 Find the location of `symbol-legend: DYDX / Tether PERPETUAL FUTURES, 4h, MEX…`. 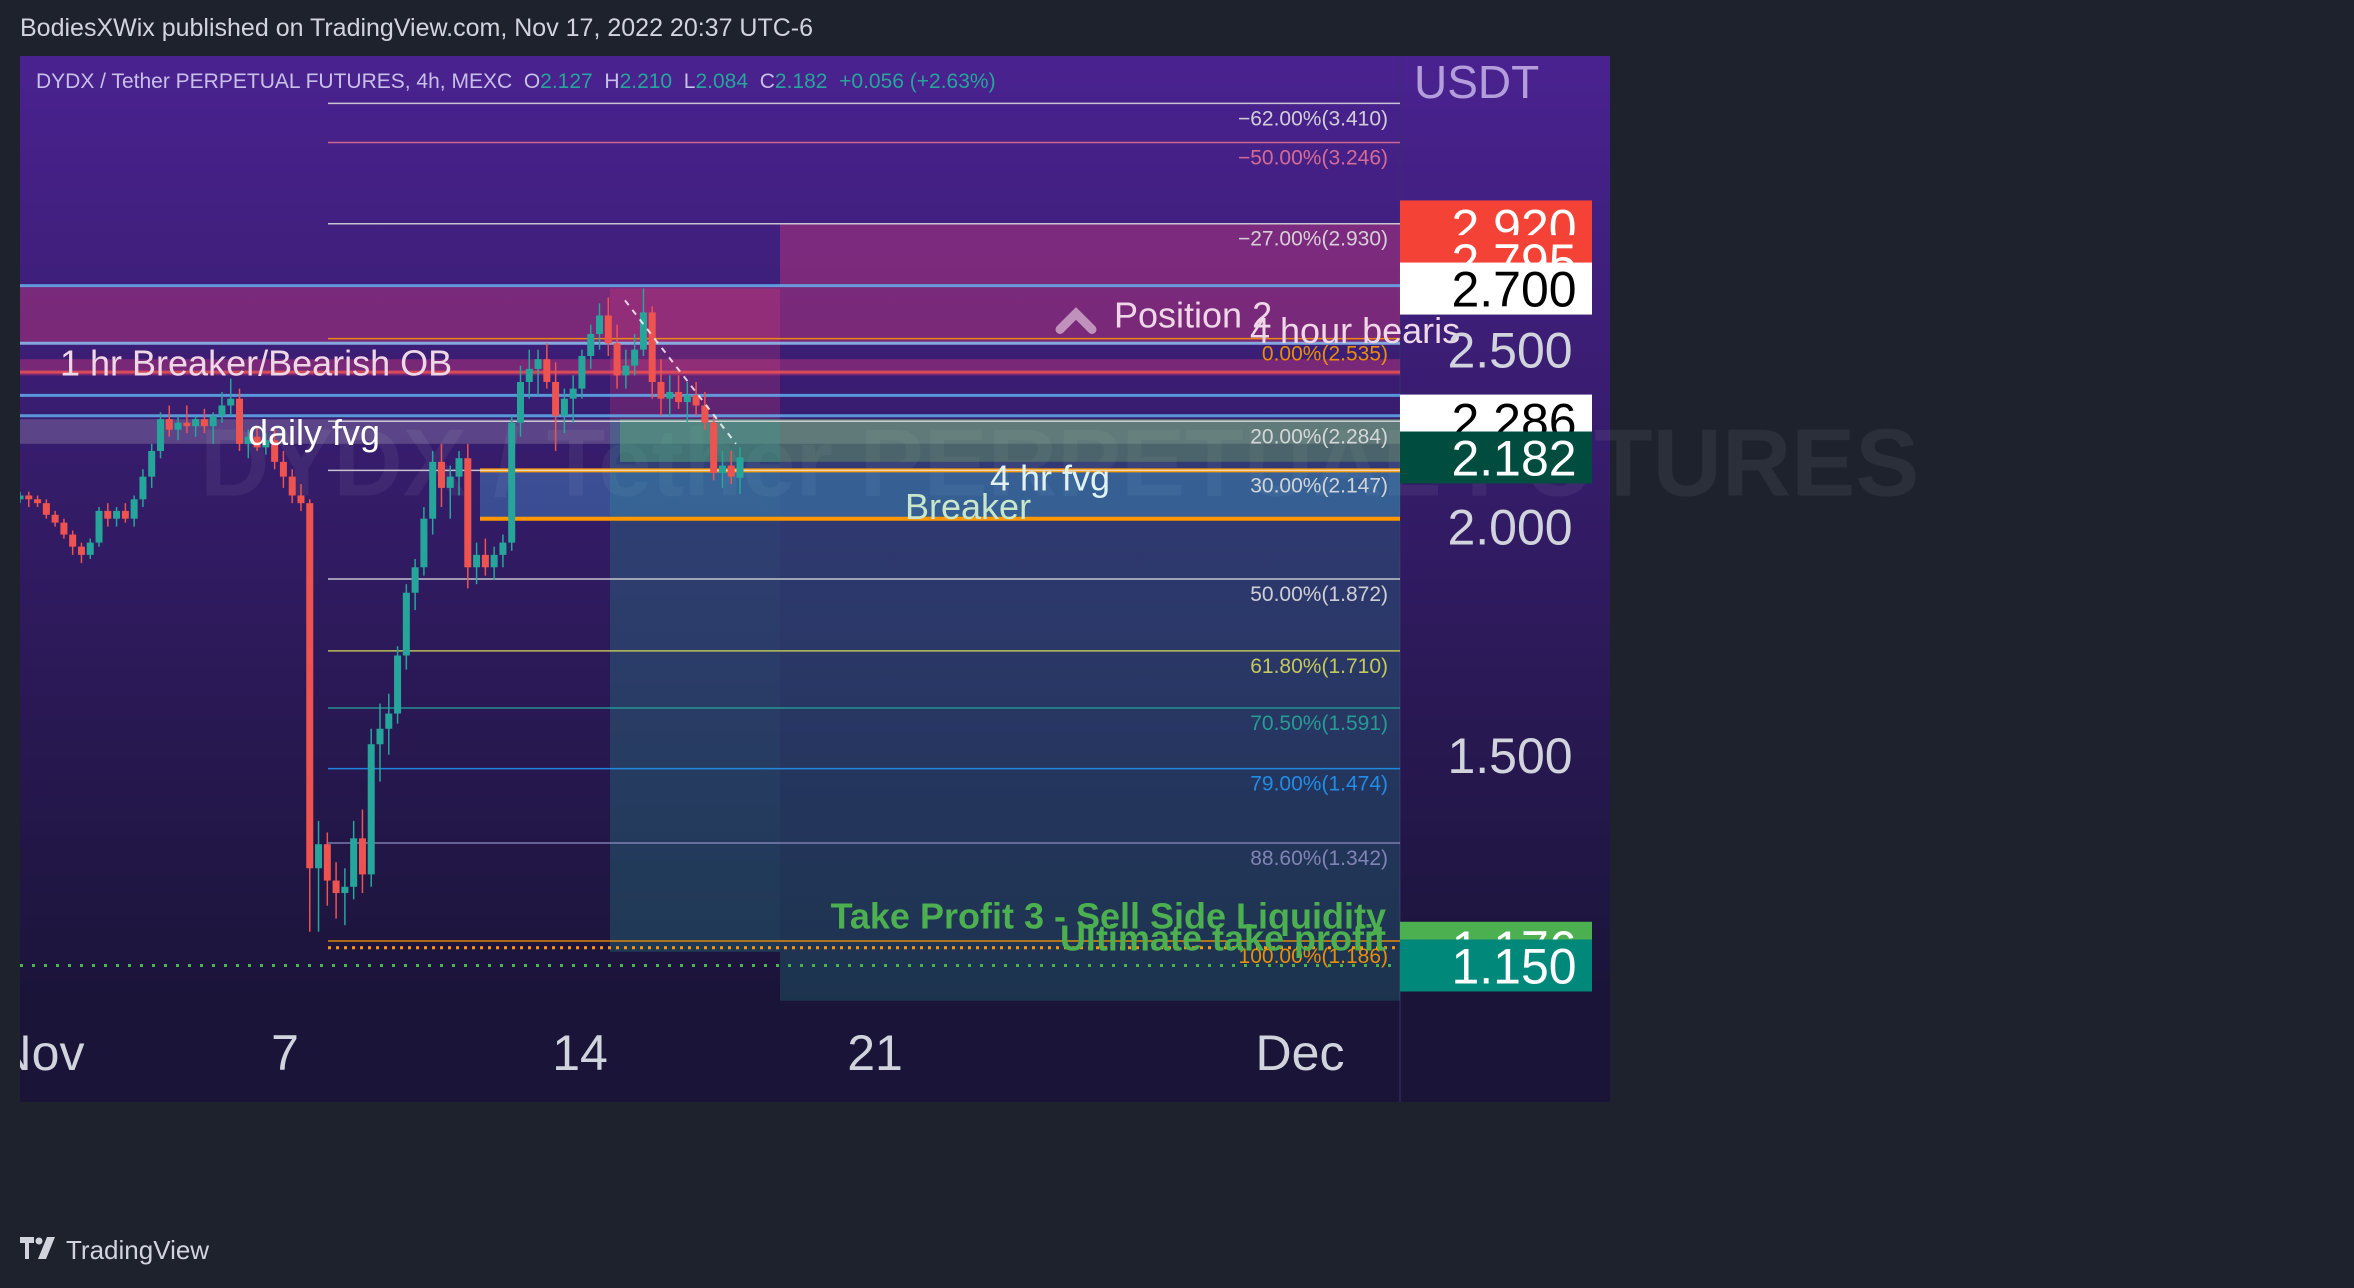

symbol-legend: DYDX / Tether PERPETUAL FUTURES, 4h, MEX… is located at coordinates (516, 82).